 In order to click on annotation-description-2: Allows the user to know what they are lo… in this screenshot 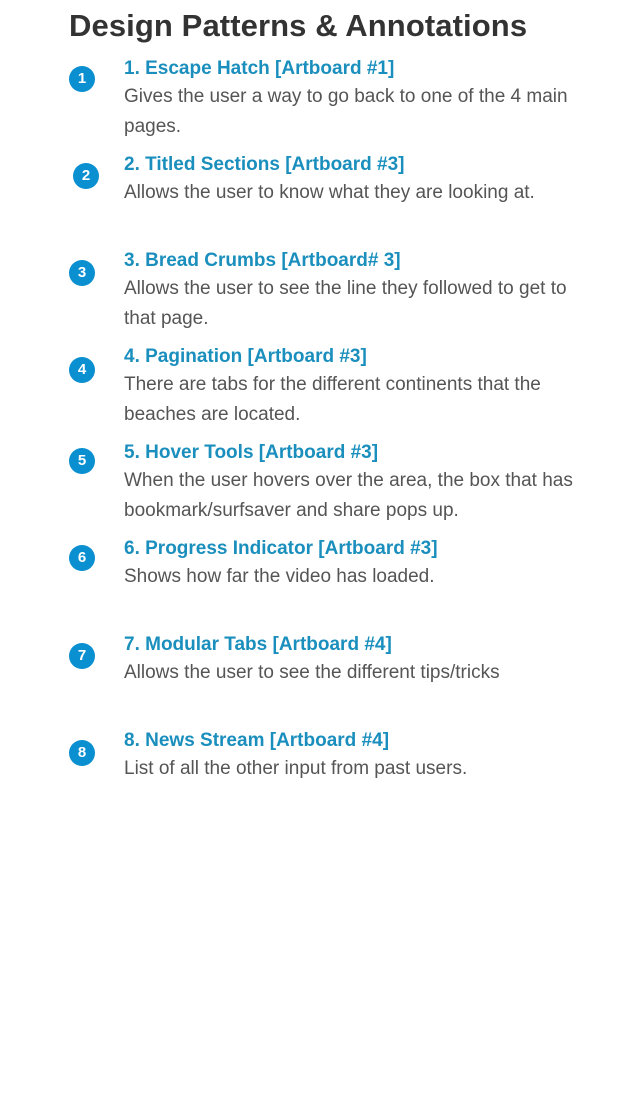, I will do `click(329, 192)`.